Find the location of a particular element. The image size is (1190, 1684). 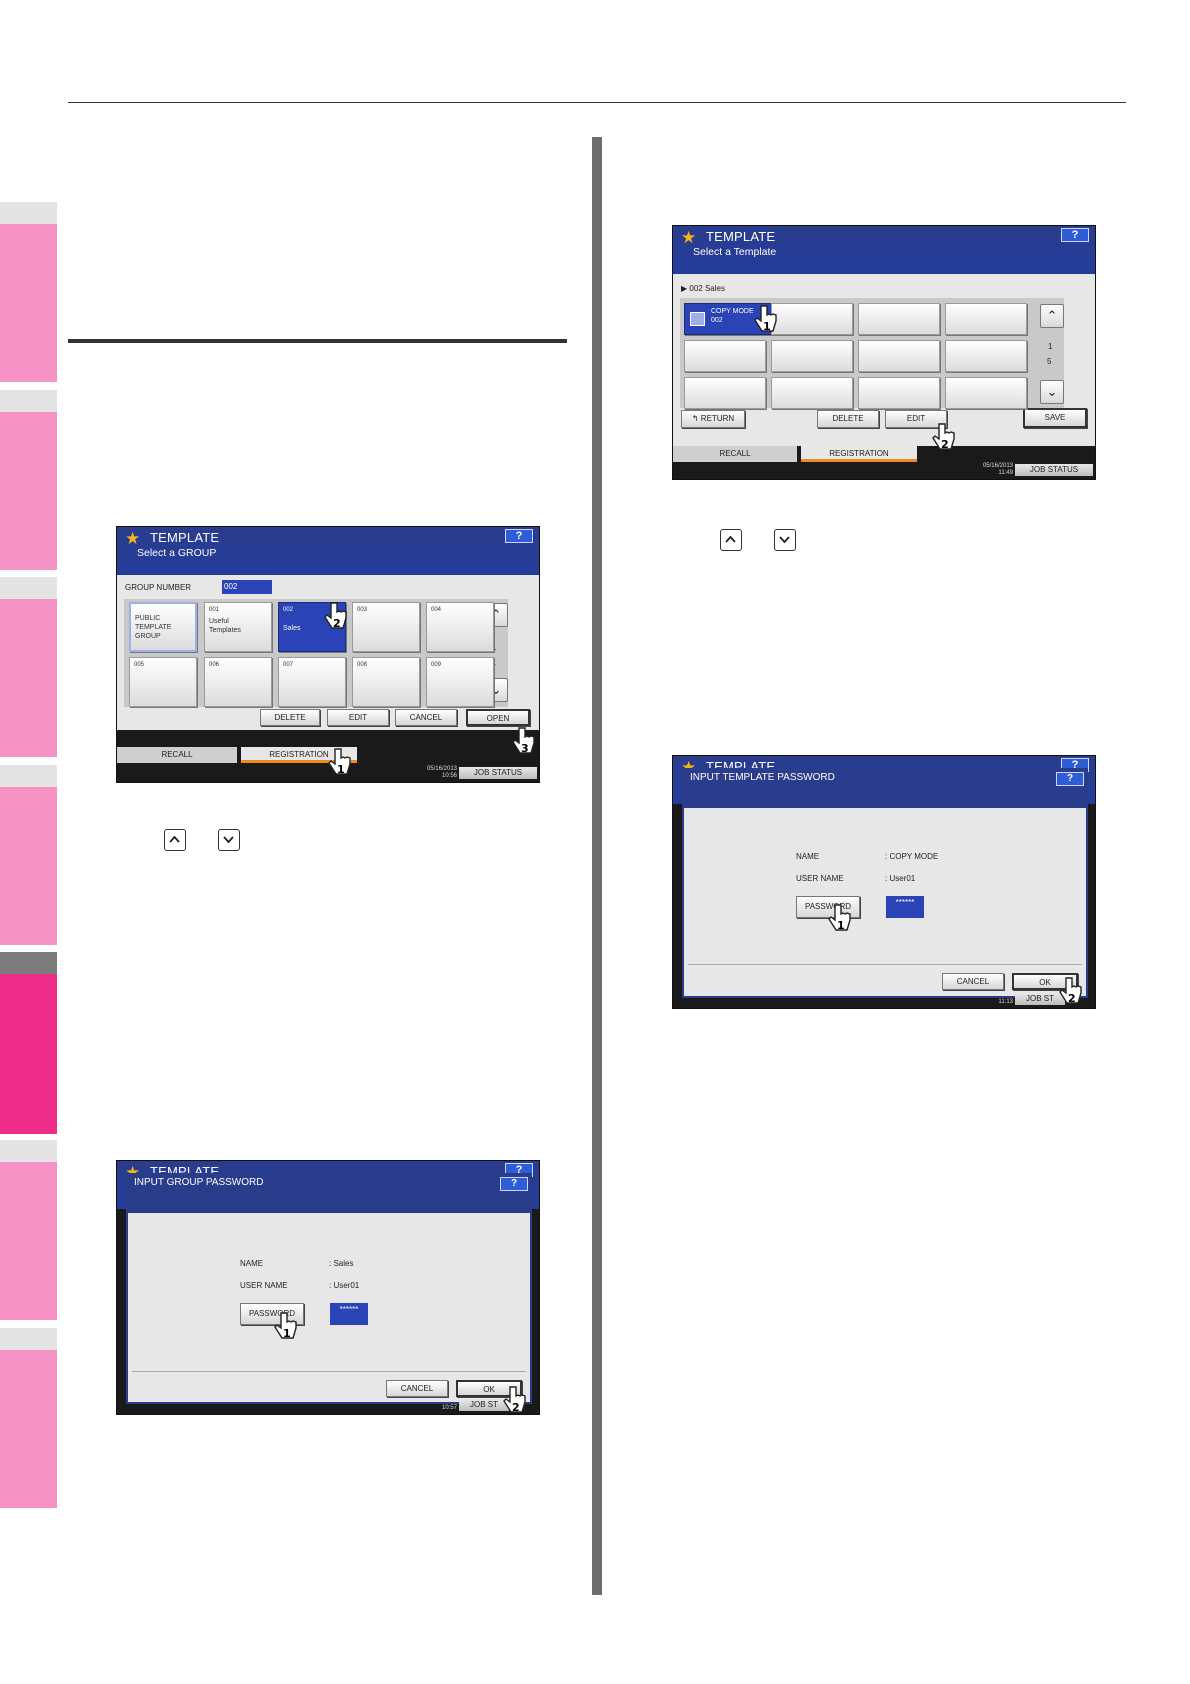

dialog-title-bar: INPUT TEMPLATE PASSWORD ? is located at coordinates (885, 789).